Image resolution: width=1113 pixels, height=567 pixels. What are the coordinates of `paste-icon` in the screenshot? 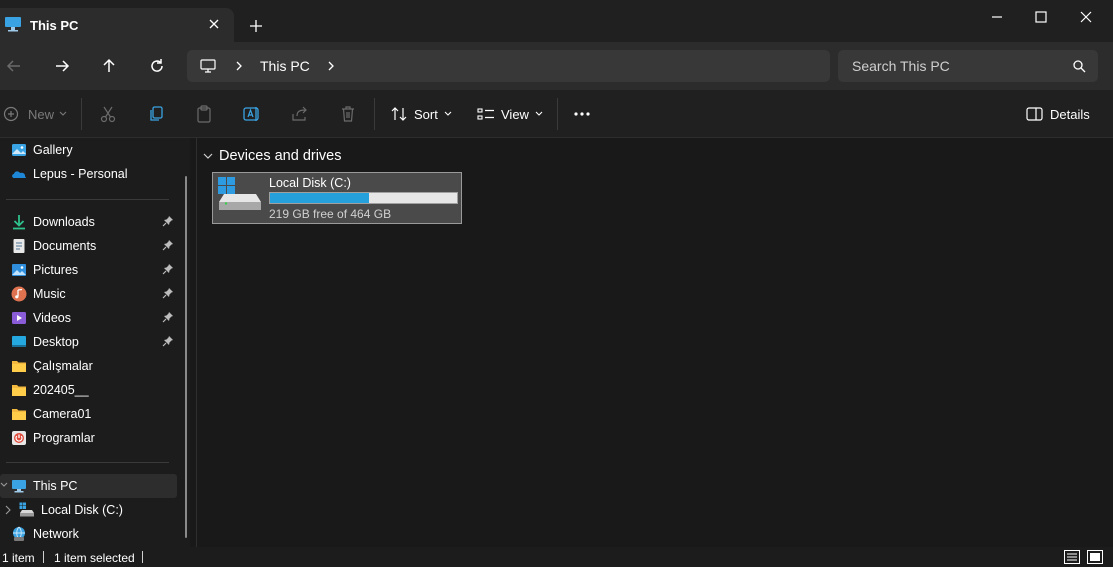 It's located at (204, 114).